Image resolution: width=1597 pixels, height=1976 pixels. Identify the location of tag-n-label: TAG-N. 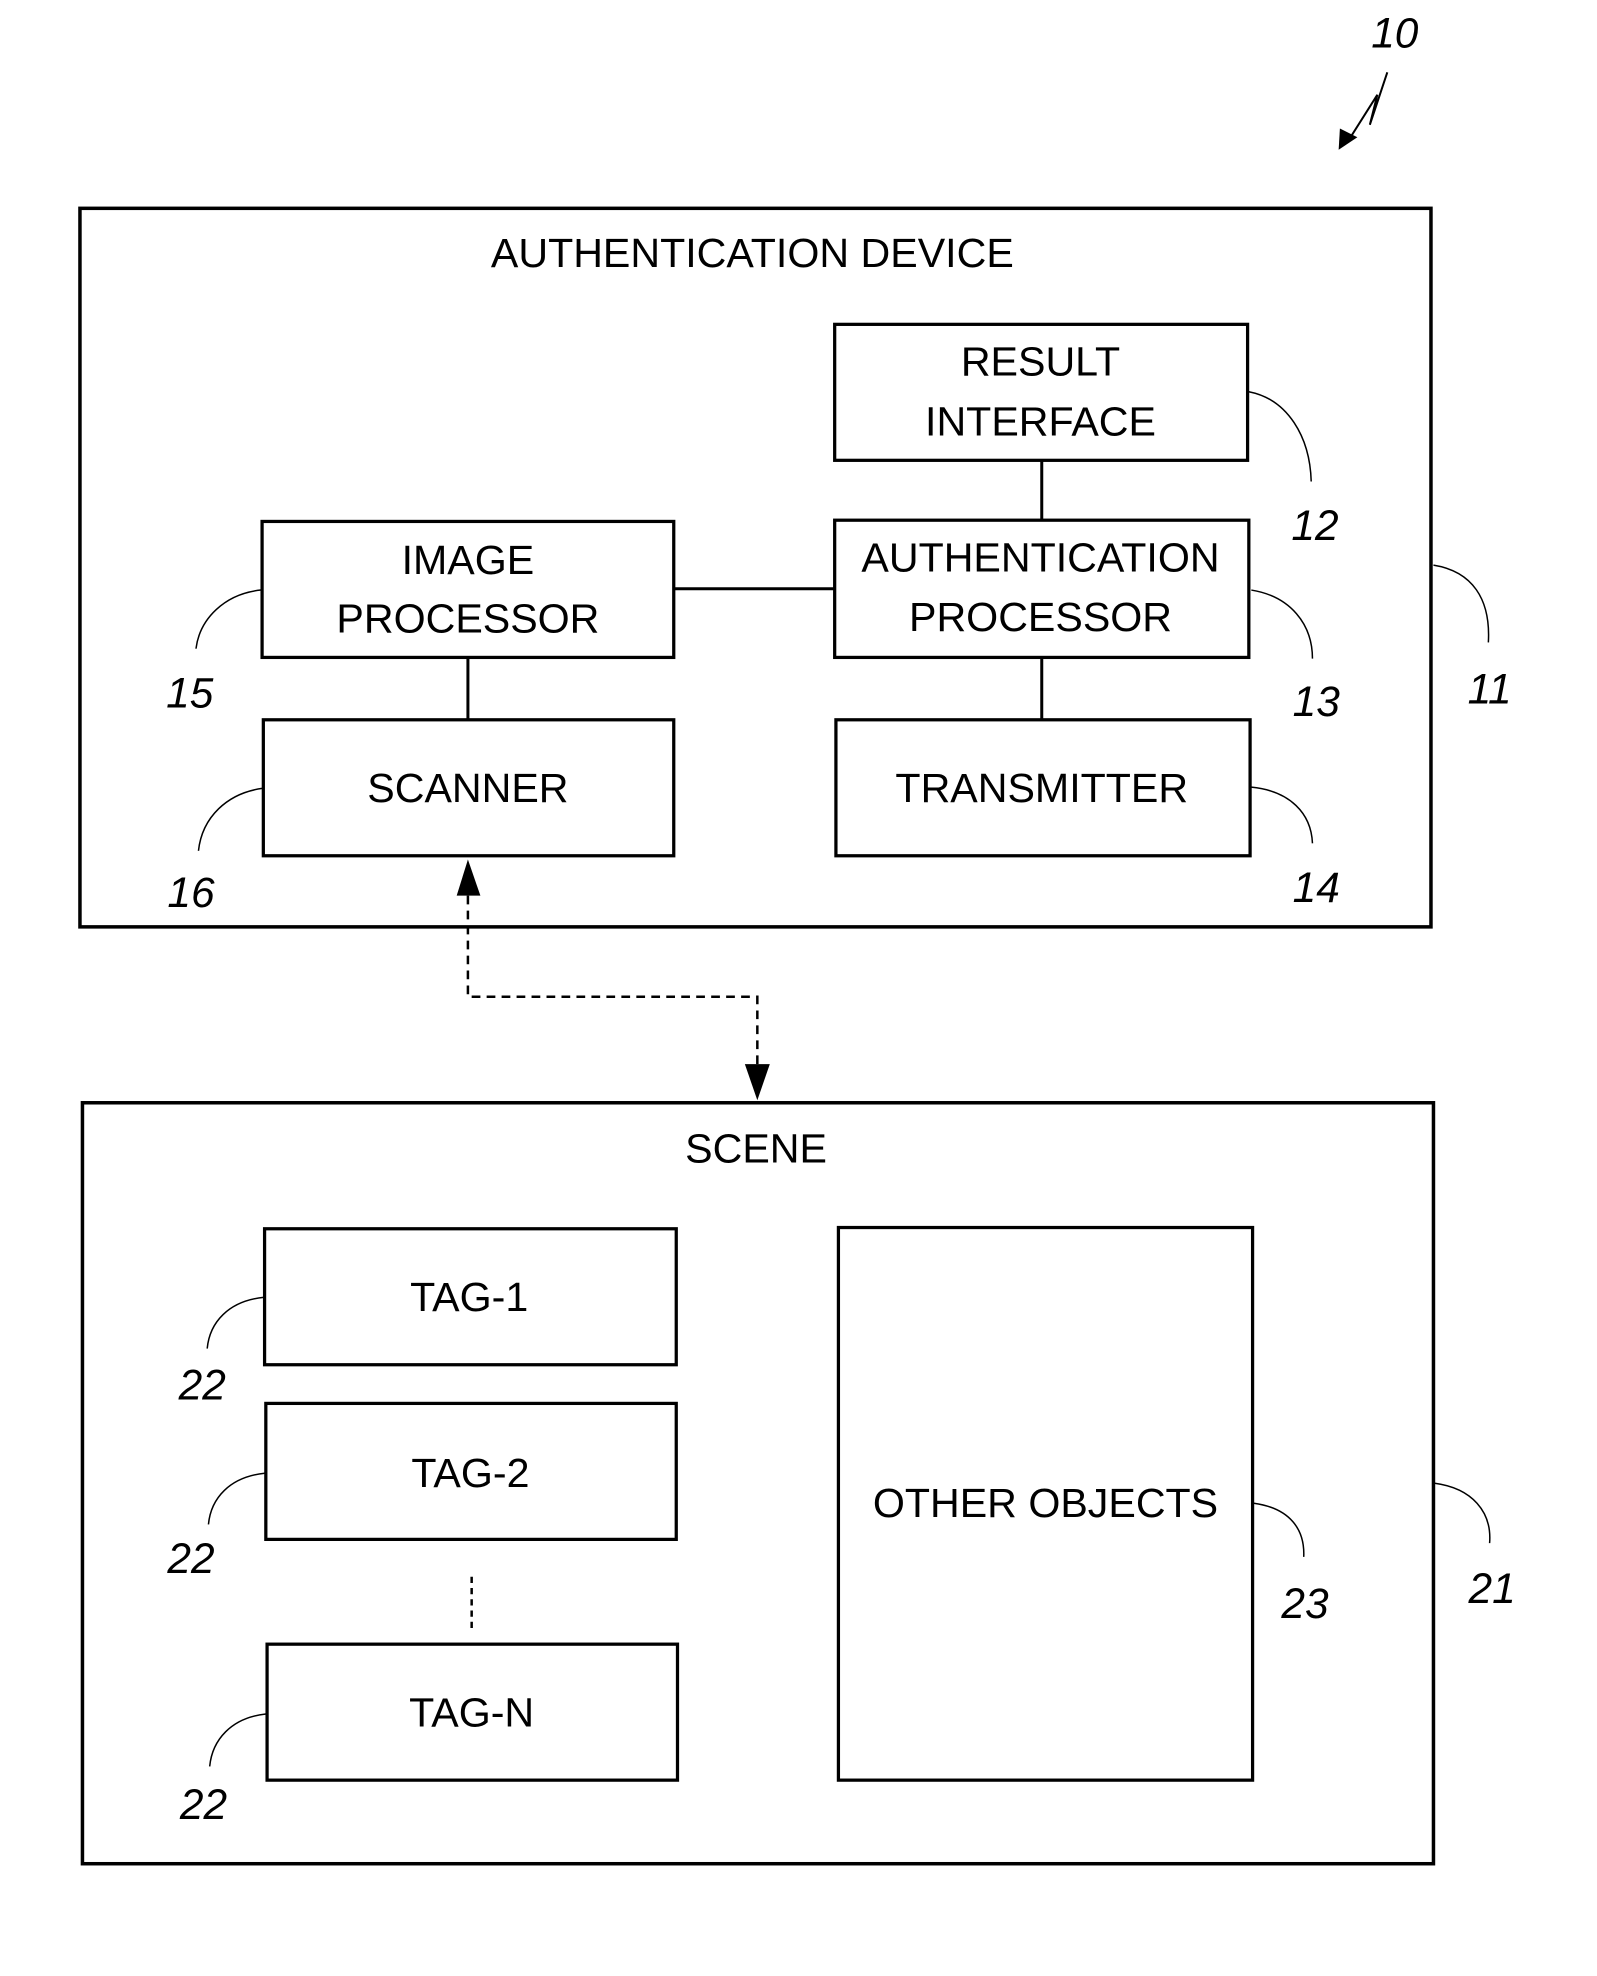
(471, 1713).